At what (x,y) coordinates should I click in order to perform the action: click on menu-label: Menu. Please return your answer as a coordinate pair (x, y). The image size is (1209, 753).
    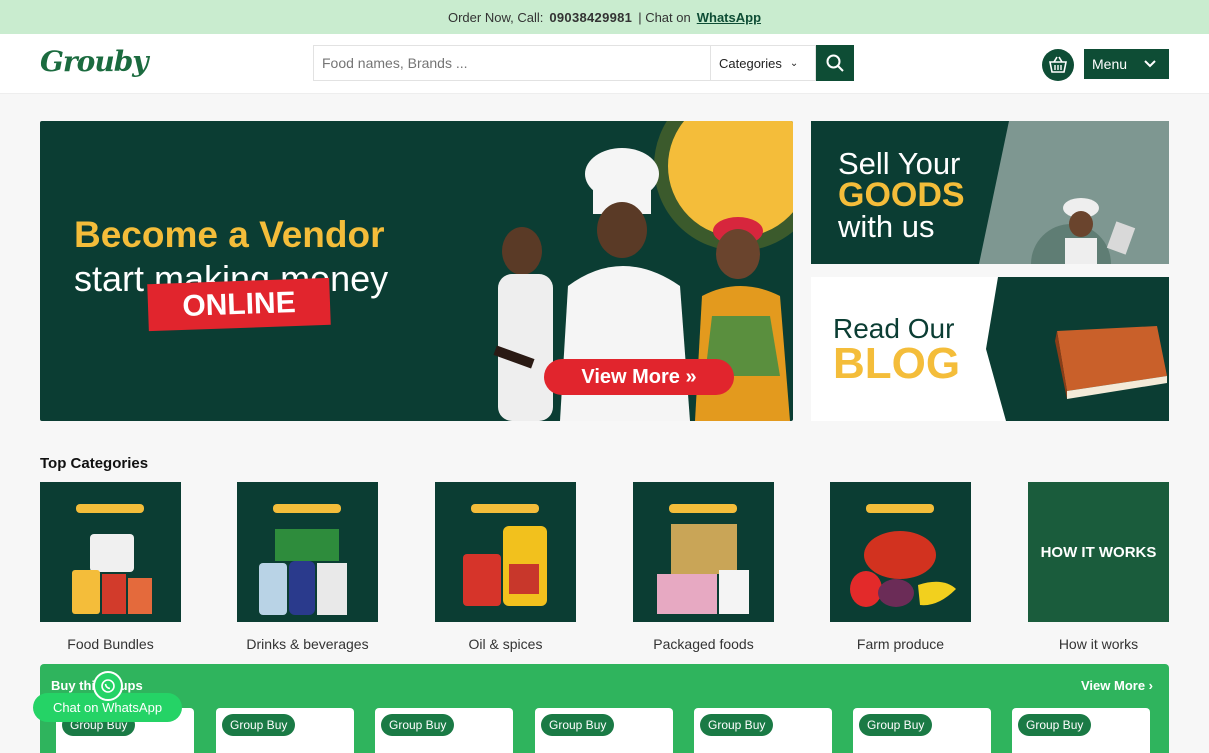
    Looking at the image, I should click on (1110, 64).